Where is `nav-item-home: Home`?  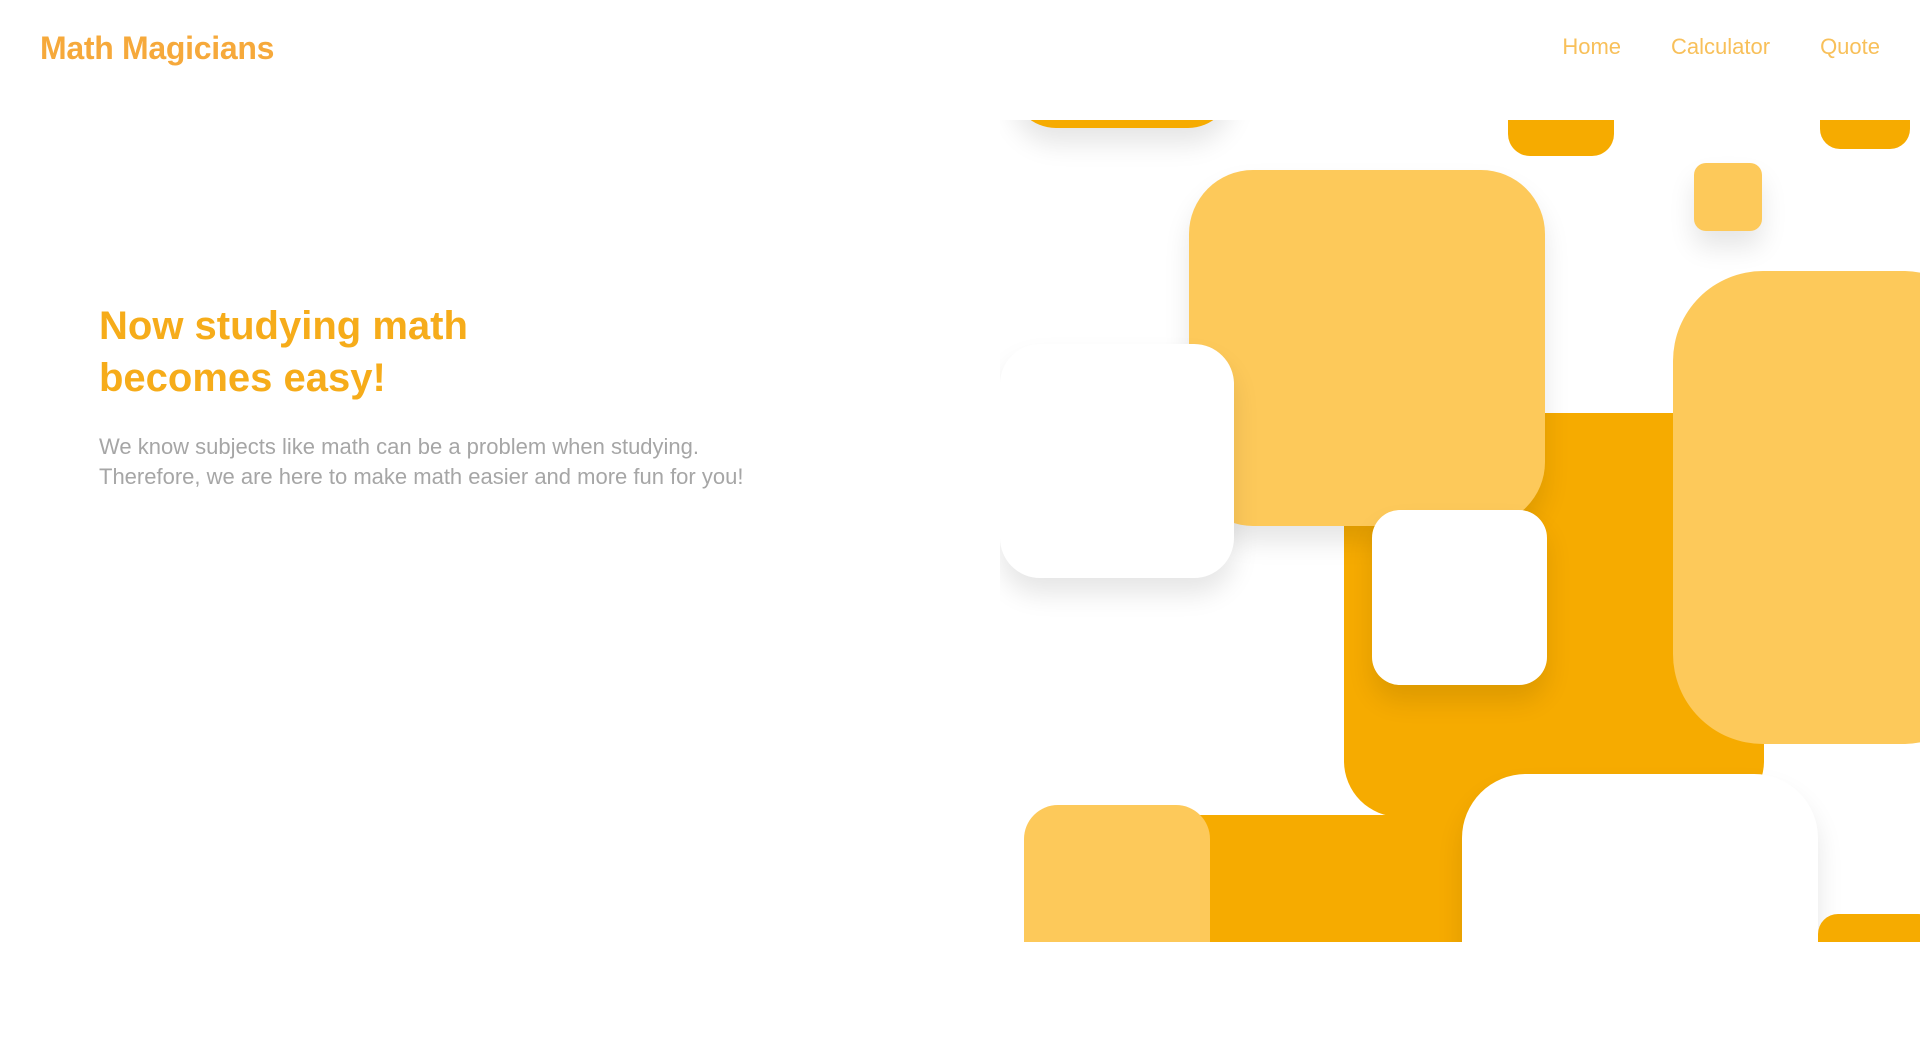
nav-item-home: Home is located at coordinates (1591, 47).